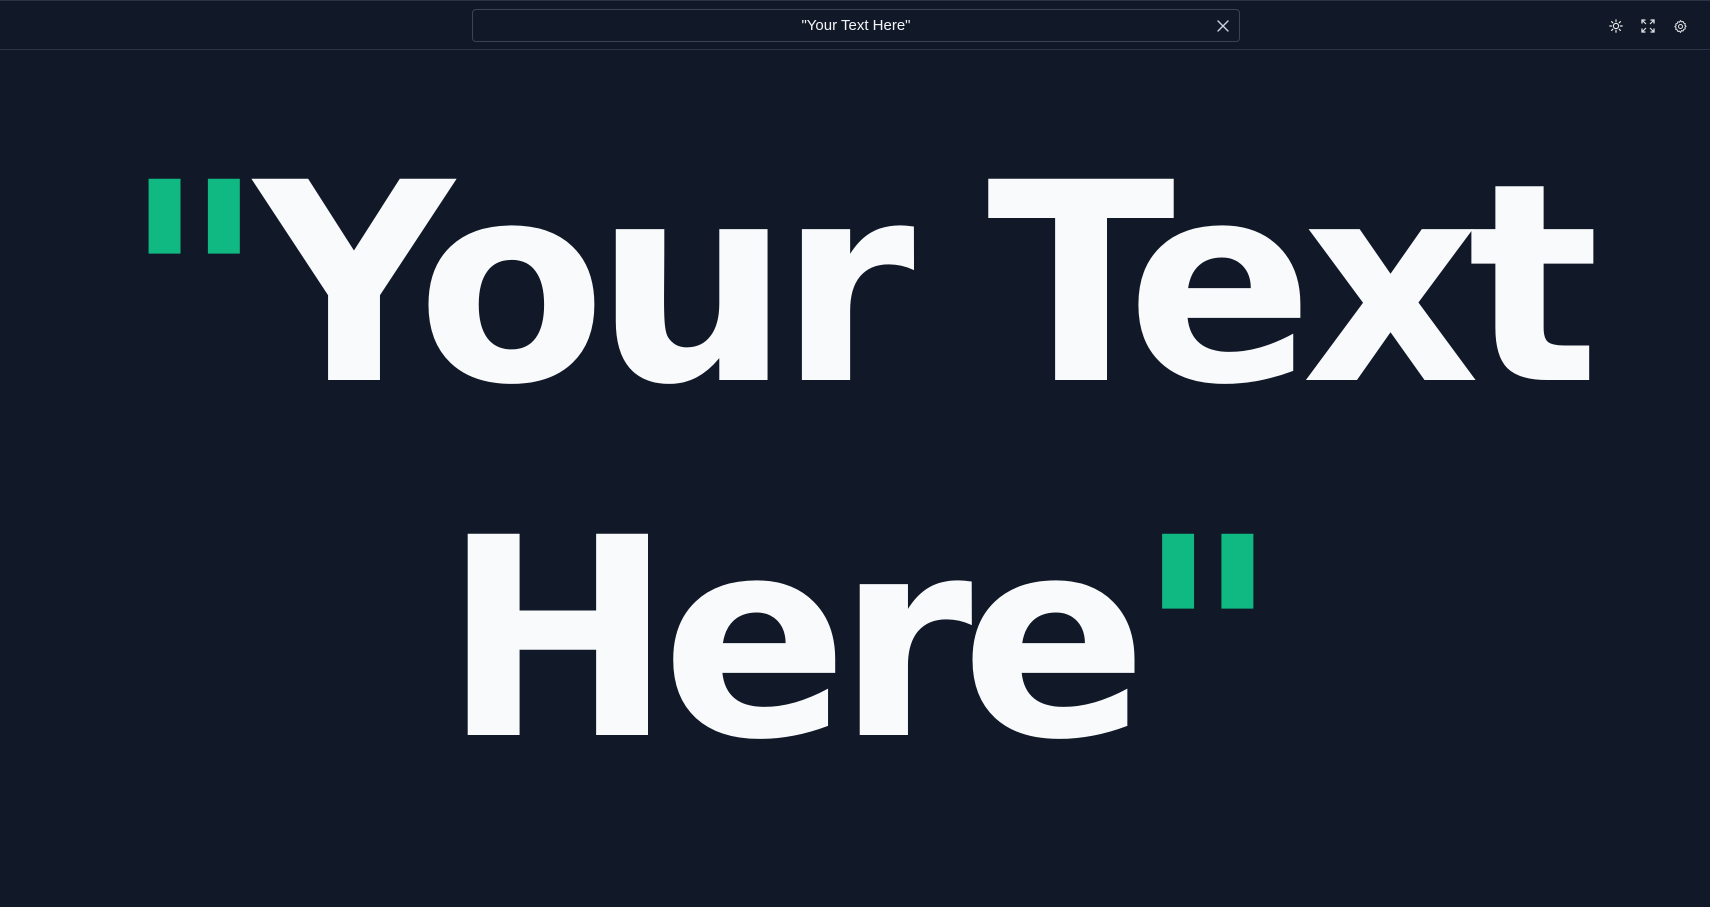 Image resolution: width=1710 pixels, height=907 pixels. I want to click on clear-text-button, so click(1223, 26).